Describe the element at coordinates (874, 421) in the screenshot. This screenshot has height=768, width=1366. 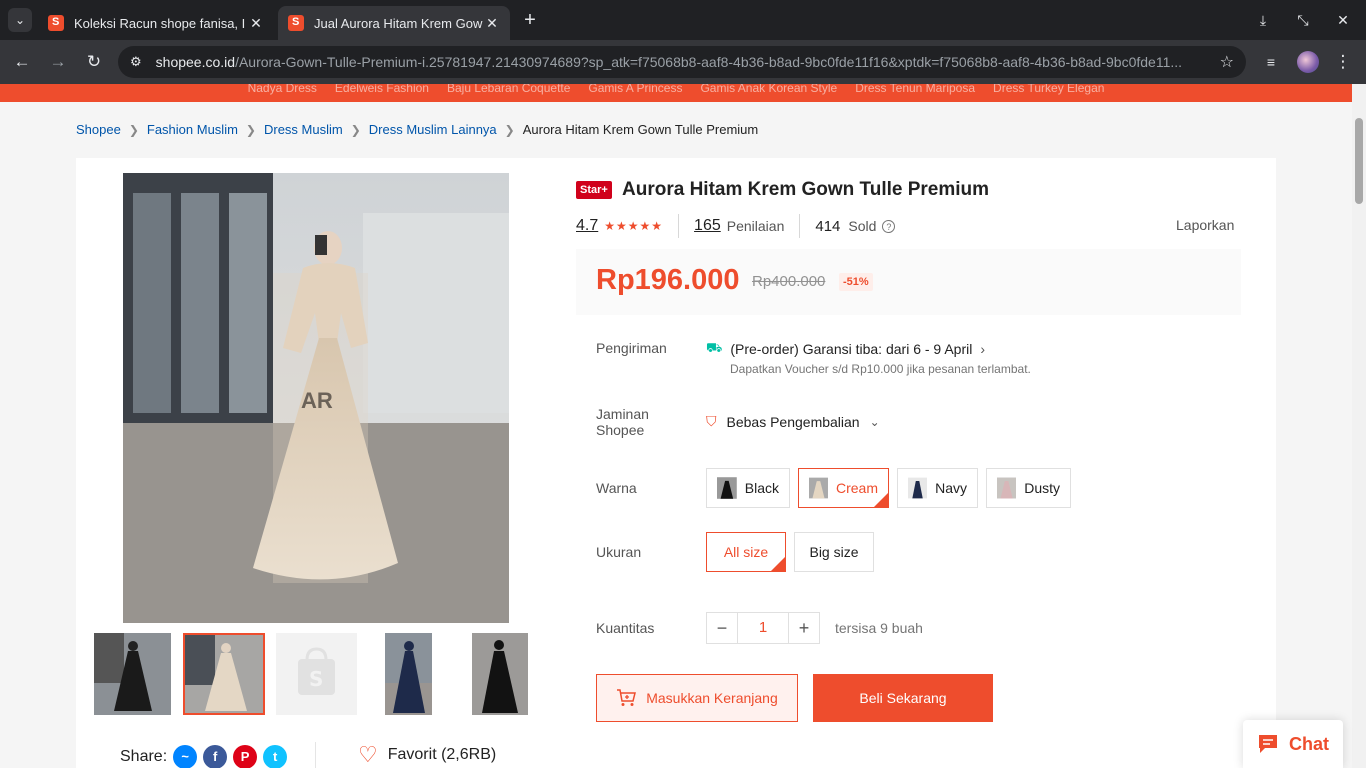
I see `chevron-down-icon: ⌄` at that location.